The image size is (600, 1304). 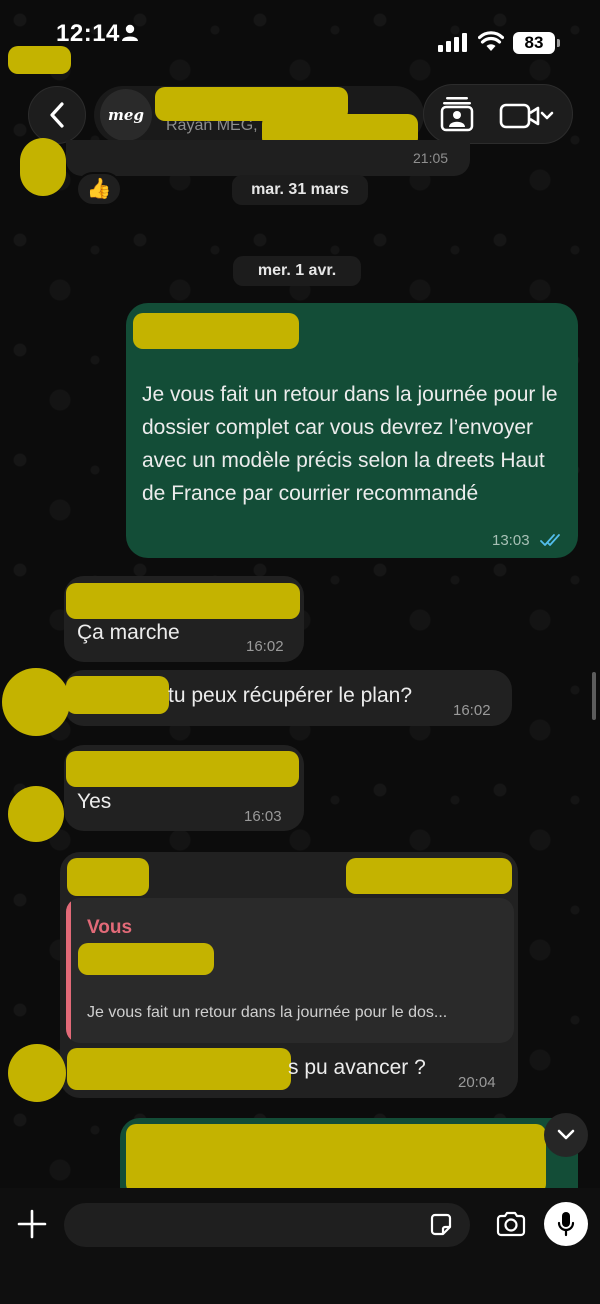 What do you see at coordinates (527, 116) in the screenshot?
I see `video-call-icon` at bounding box center [527, 116].